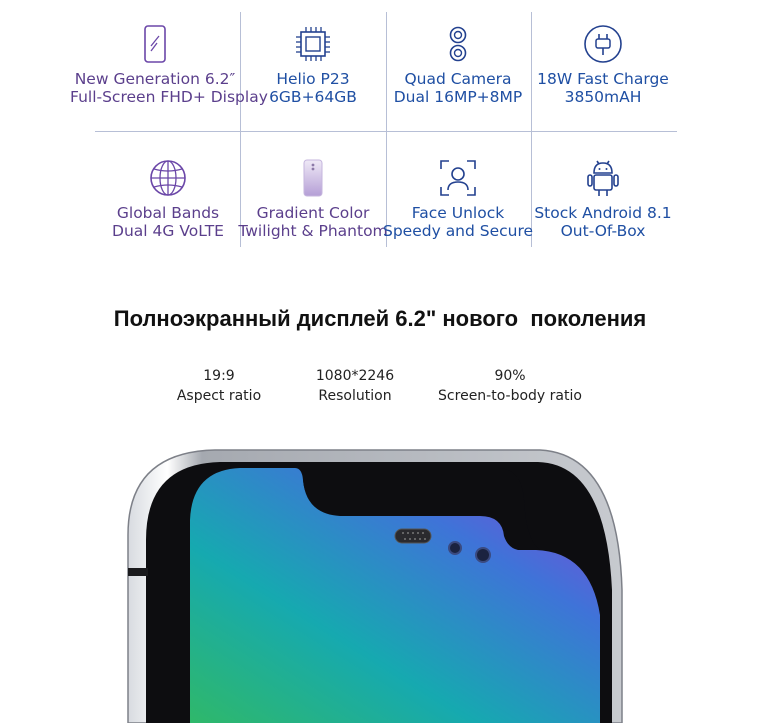 This screenshot has width=775, height=723. What do you see at coordinates (603, 199) in the screenshot?
I see `feature-android: Stock Android 8.1 Out-Of-Box` at bounding box center [603, 199].